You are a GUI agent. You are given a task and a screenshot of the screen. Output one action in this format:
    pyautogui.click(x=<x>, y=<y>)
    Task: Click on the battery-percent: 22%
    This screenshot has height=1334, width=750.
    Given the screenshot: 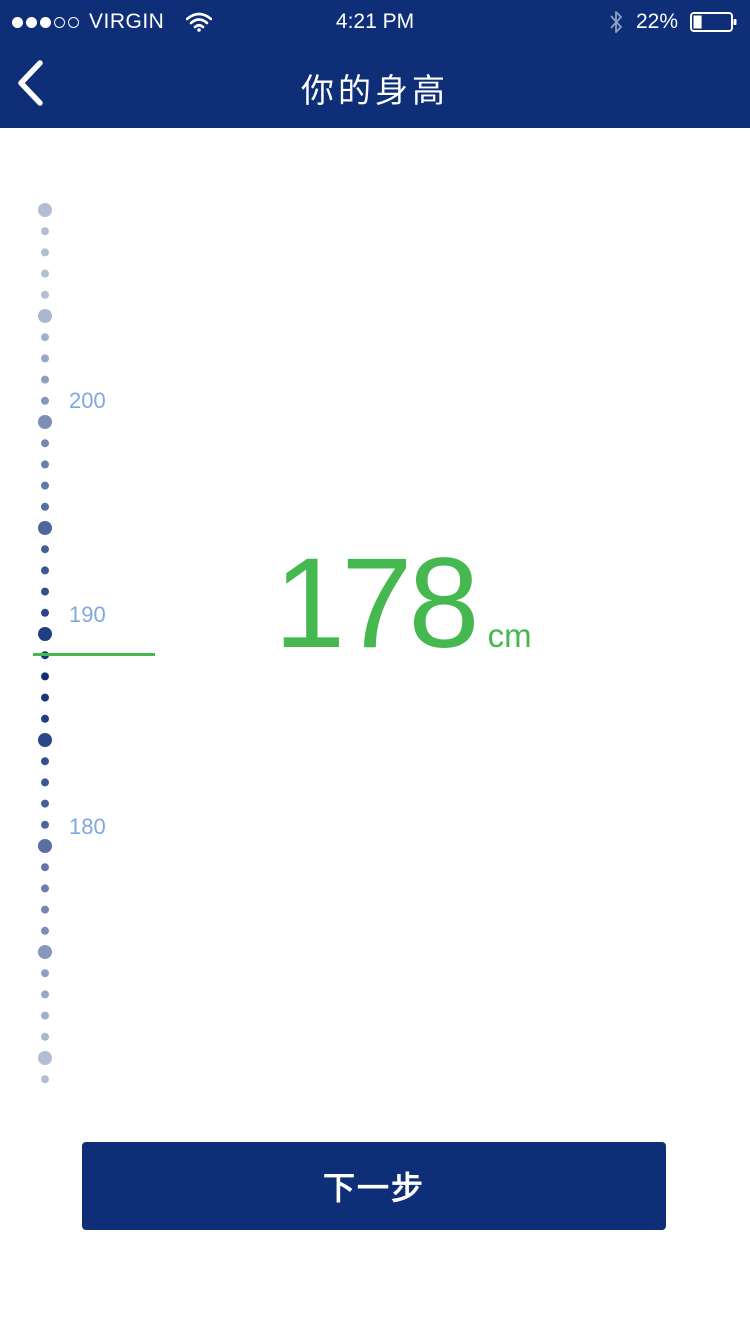 What is the action you would take?
    pyautogui.click(x=656, y=21)
    